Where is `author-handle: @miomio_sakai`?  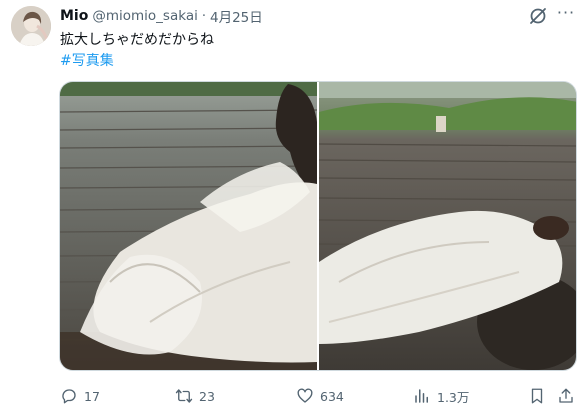
author-handle: @miomio_sakai is located at coordinates (144, 16).